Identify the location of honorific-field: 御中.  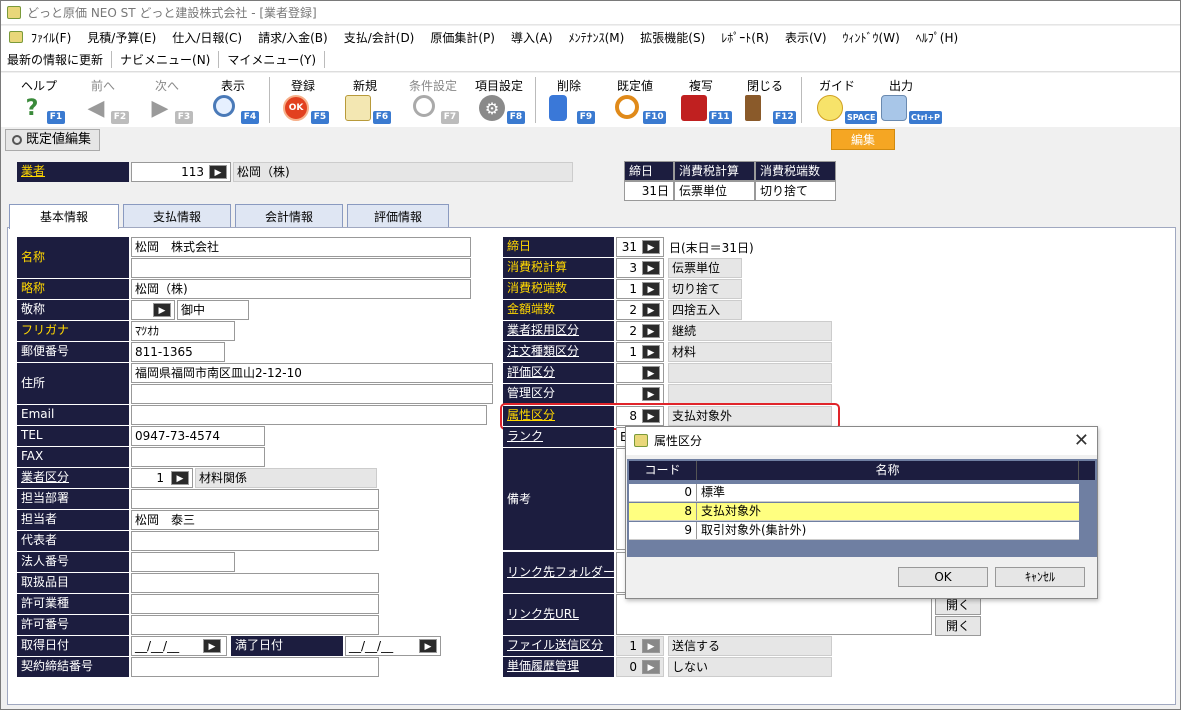
(213, 310).